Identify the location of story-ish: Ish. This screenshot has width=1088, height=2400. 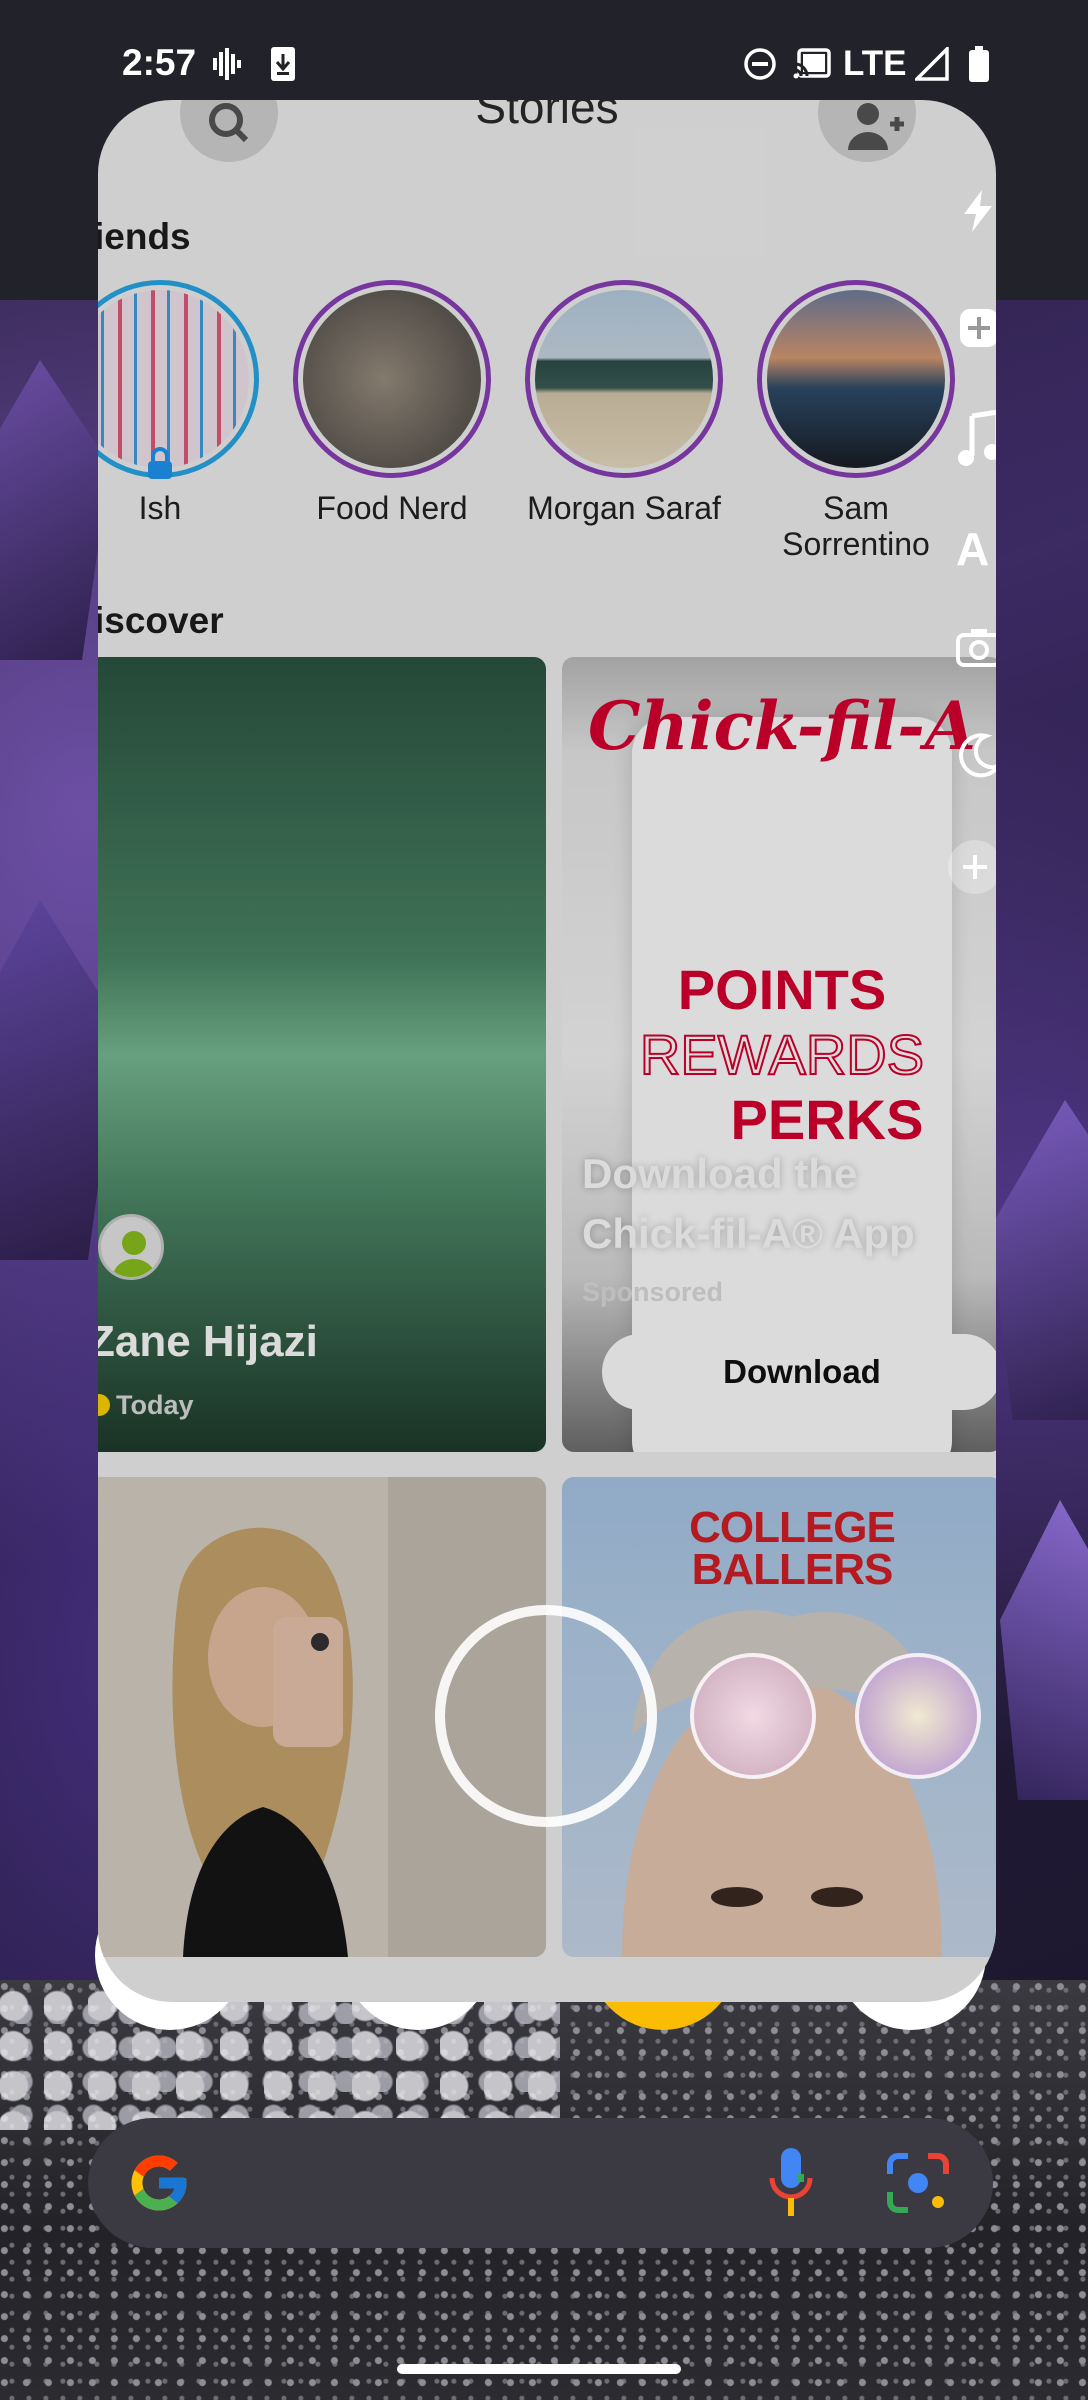
(181, 403).